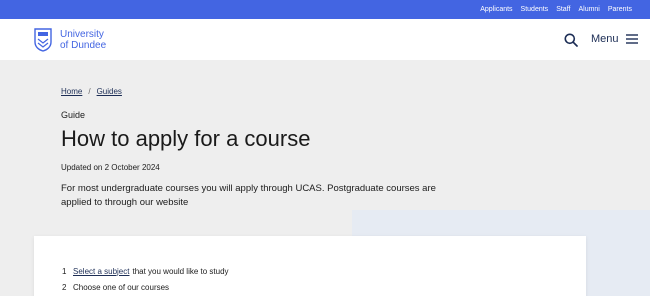 The image size is (650, 296). Describe the element at coordinates (82, 34) in the screenshot. I see `logo-line-1: University` at that location.